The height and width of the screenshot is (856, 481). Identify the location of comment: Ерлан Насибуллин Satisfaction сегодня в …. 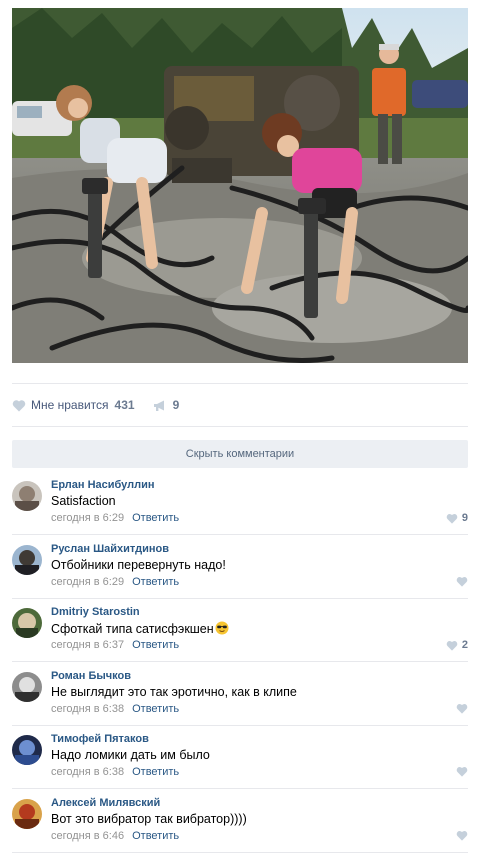
(240, 504).